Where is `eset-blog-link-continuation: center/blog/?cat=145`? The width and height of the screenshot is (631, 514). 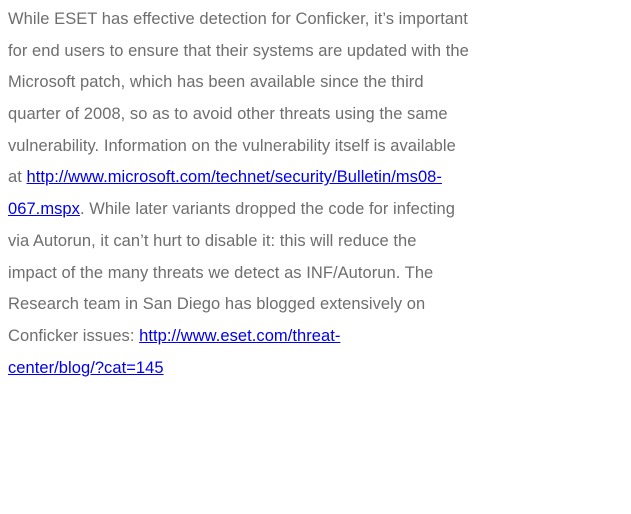 eset-blog-link-continuation: center/blog/?cat=145 is located at coordinates (86, 368).